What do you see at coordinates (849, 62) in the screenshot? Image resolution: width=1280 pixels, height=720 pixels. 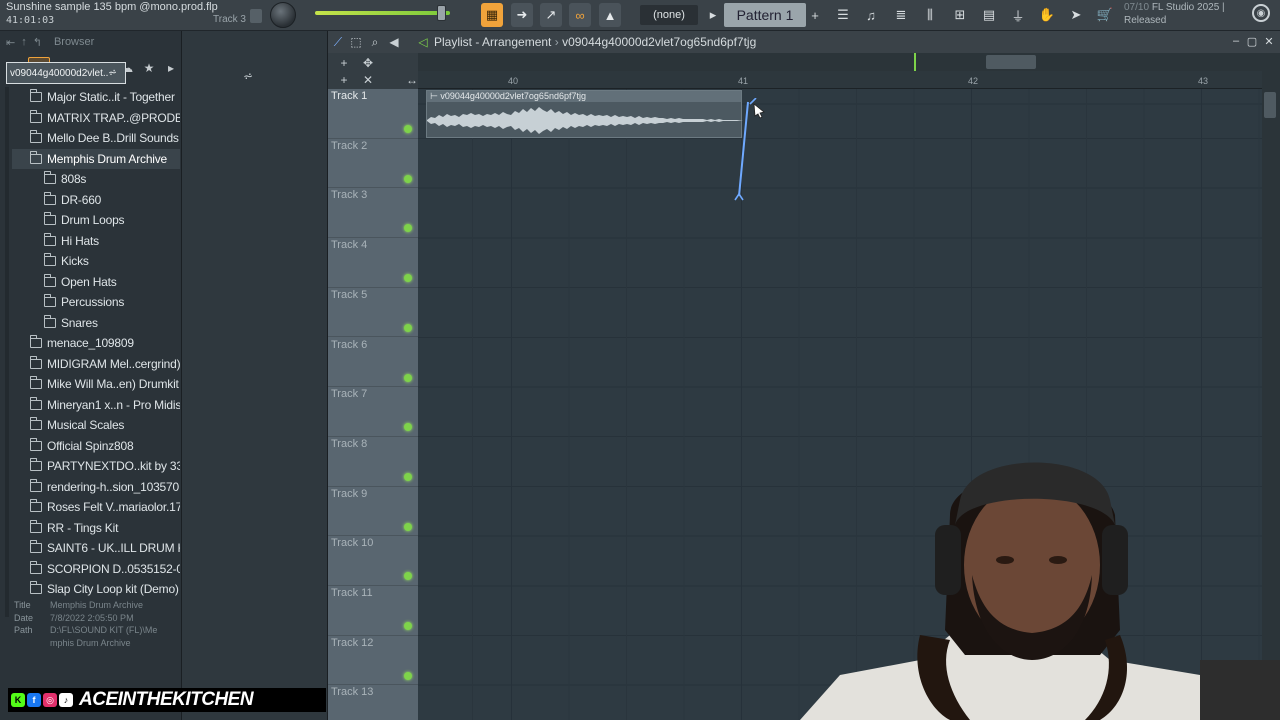 I see `playlist-overview-bar` at bounding box center [849, 62].